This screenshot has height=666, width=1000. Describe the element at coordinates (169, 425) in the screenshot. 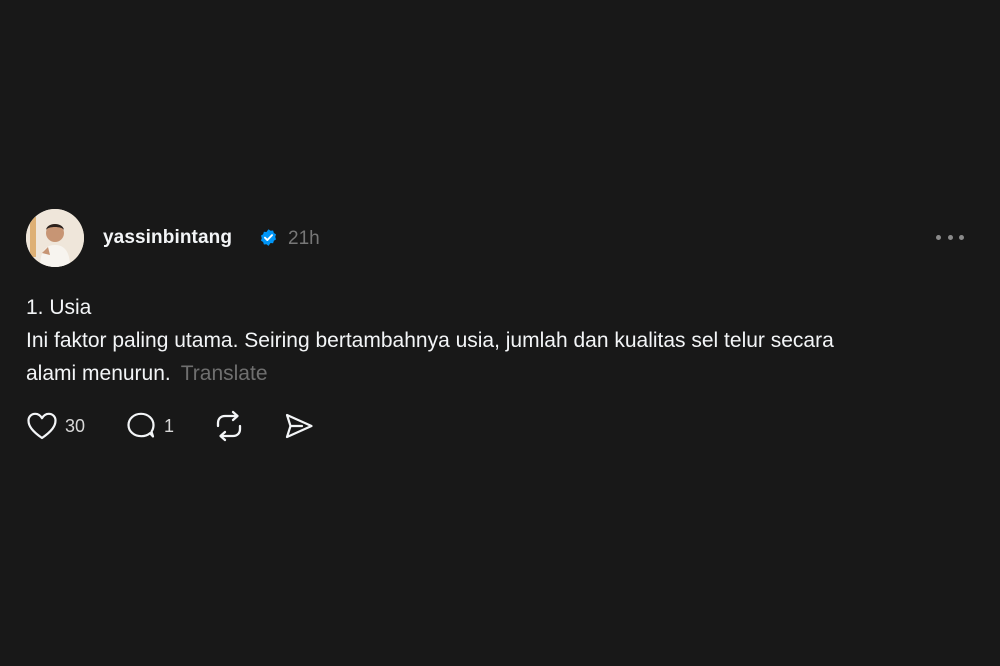

I see `reply-count: 1` at that location.